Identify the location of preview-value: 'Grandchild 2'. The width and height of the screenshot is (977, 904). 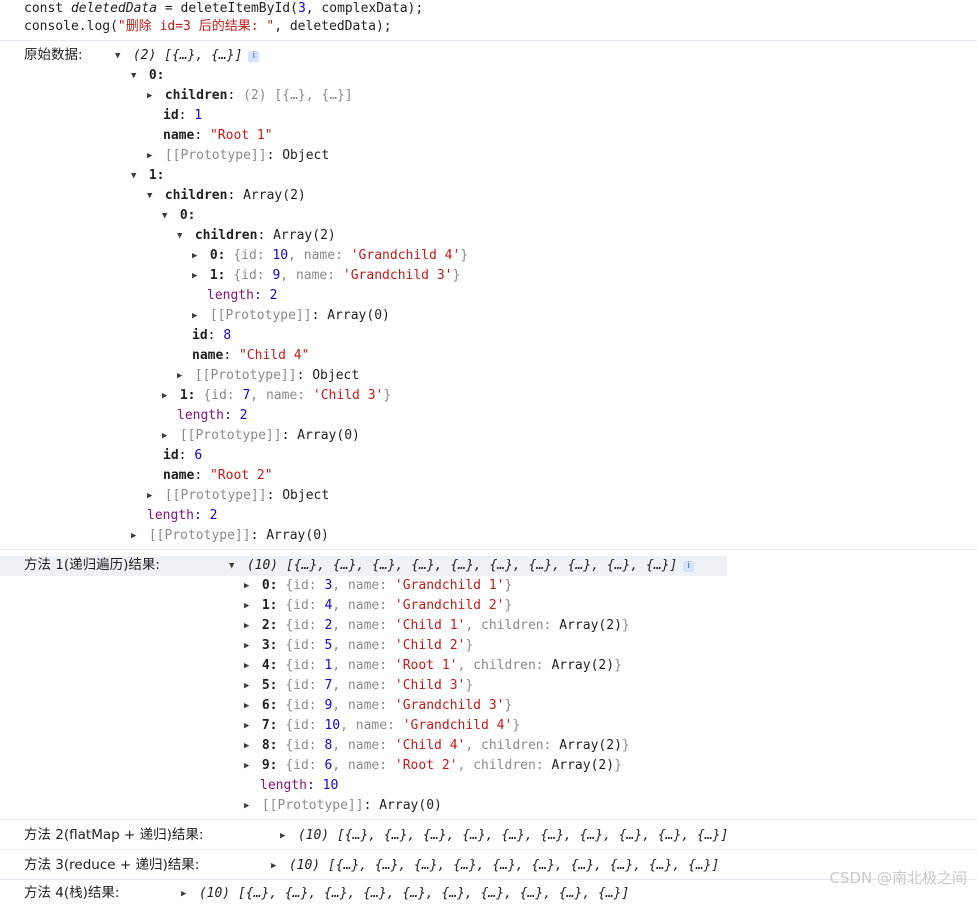
(449, 605).